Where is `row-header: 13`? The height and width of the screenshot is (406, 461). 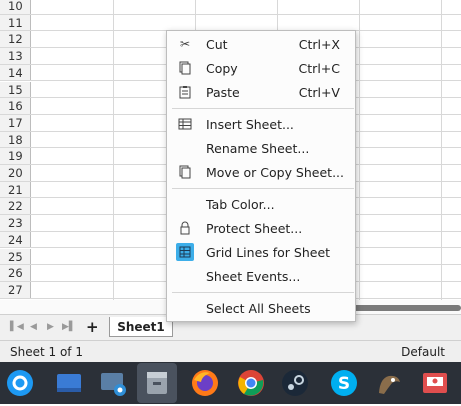 row-header: 13 is located at coordinates (15, 56).